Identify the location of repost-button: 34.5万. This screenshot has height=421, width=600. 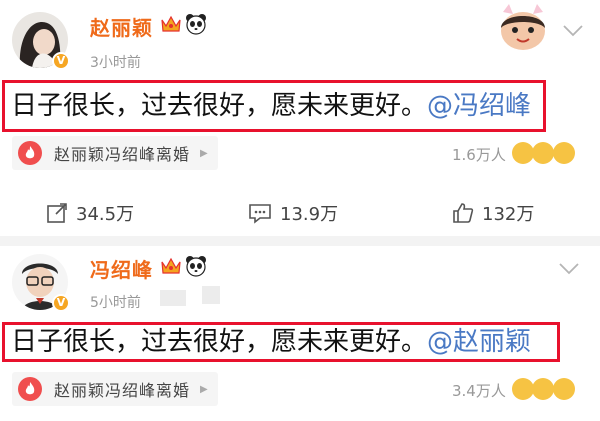
(90, 213).